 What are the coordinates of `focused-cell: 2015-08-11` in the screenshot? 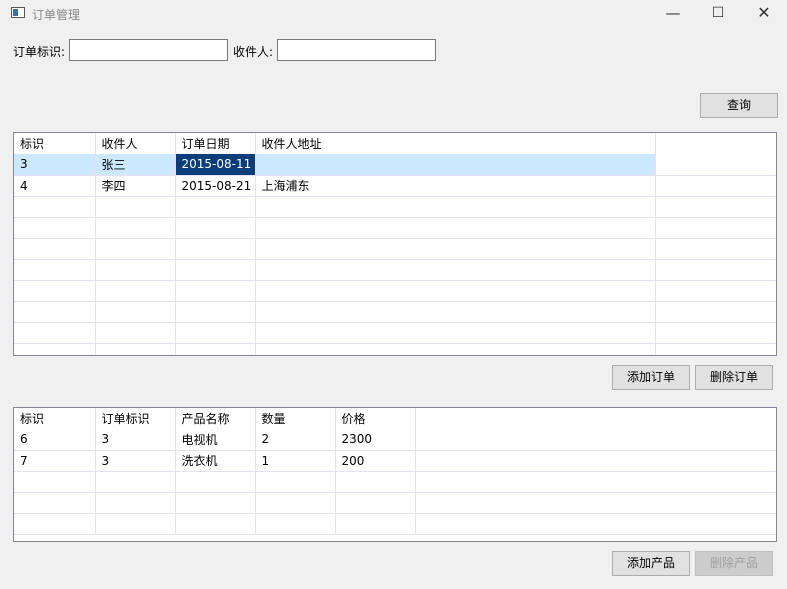 It's located at (215, 165).